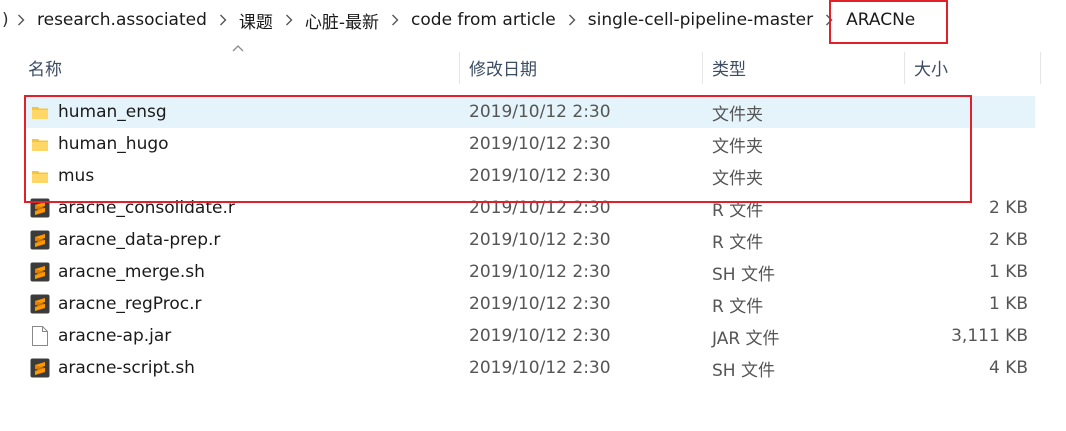 The image size is (1066, 431). Describe the element at coordinates (256, 20) in the screenshot. I see `breadcrumb-item: 课题` at that location.